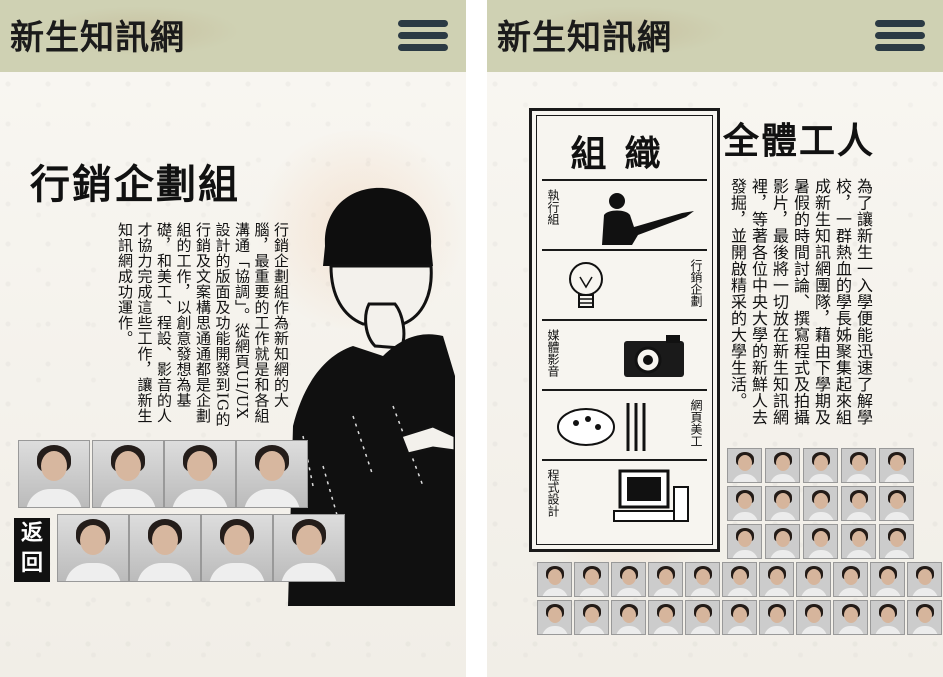 The width and height of the screenshot is (943, 677). I want to click on org-unit-label: 程式設計, so click(553, 493).